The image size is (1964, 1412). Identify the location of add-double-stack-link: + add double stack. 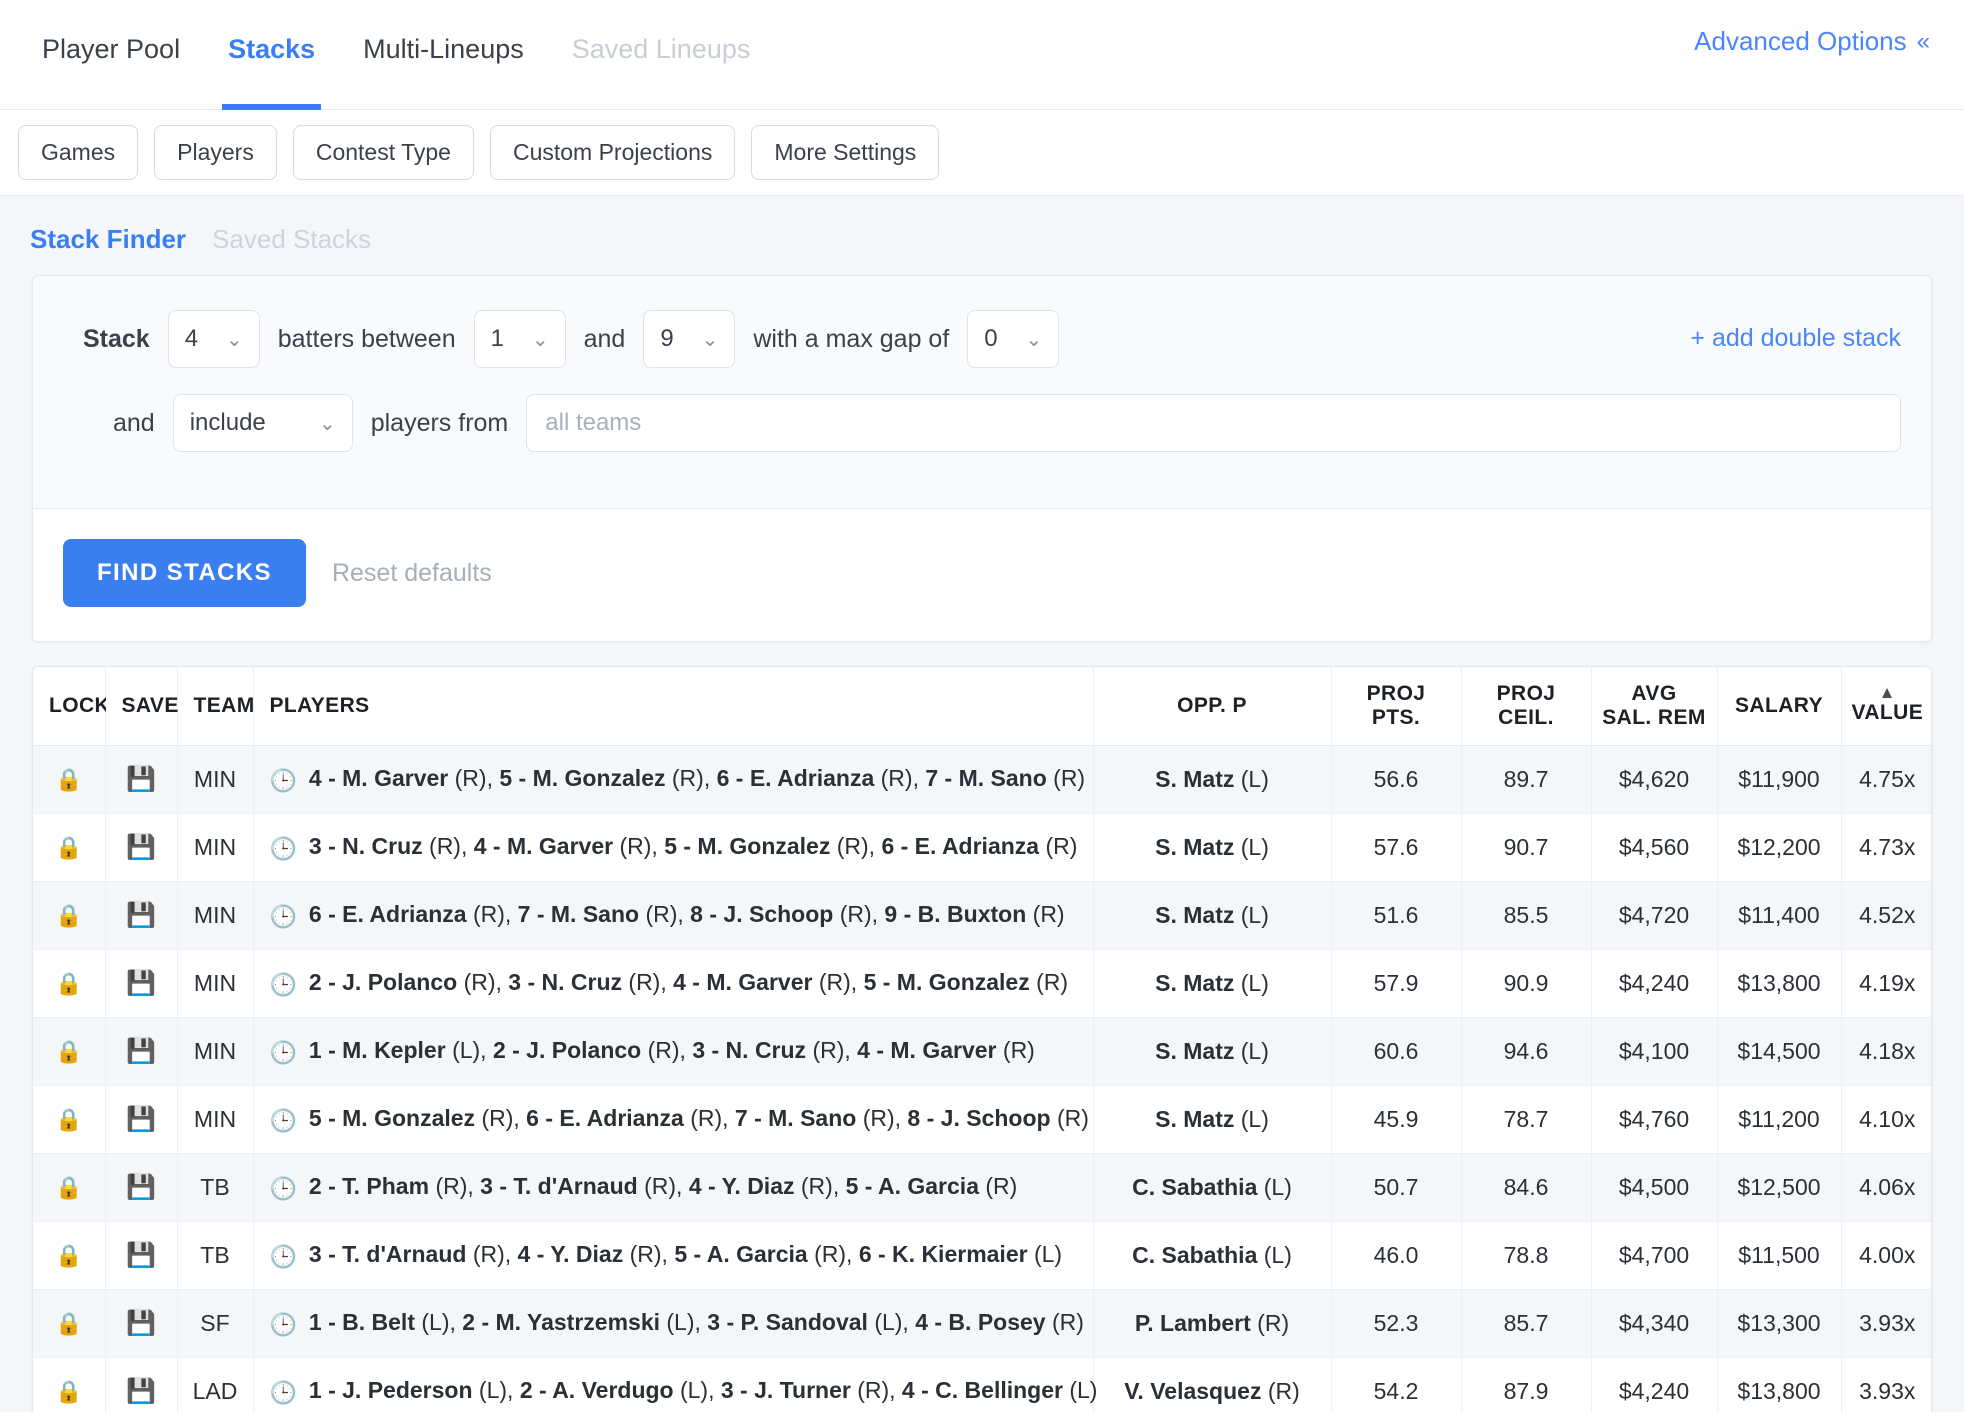
(1795, 338).